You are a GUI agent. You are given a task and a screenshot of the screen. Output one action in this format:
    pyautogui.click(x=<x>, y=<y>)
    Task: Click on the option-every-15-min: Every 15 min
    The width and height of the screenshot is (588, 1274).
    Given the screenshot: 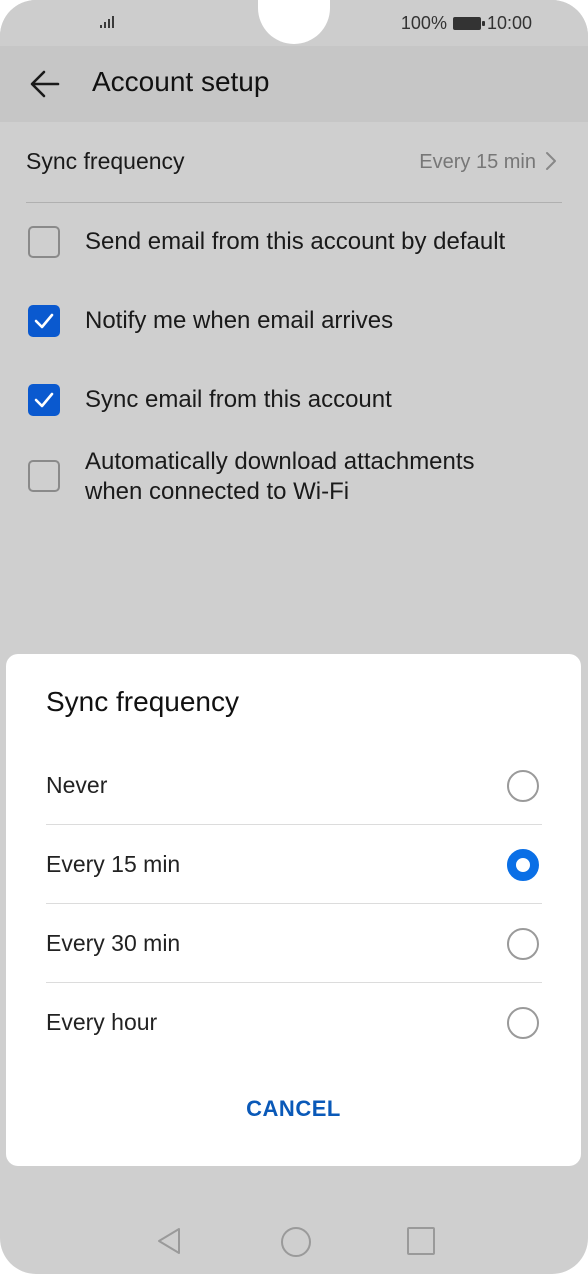 What is the action you would take?
    pyautogui.click(x=294, y=864)
    